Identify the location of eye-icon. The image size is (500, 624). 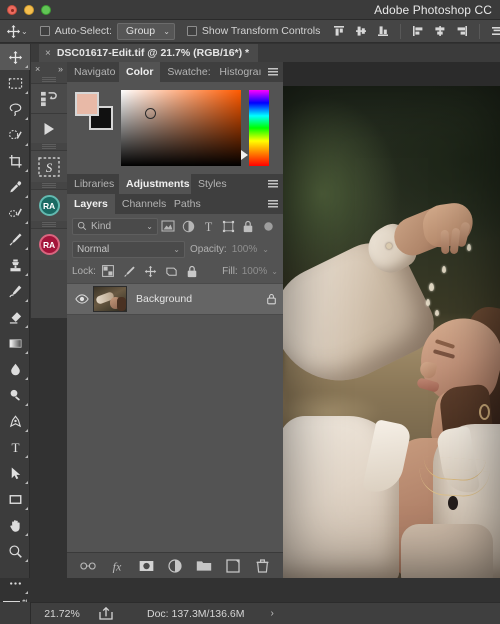
(82, 299).